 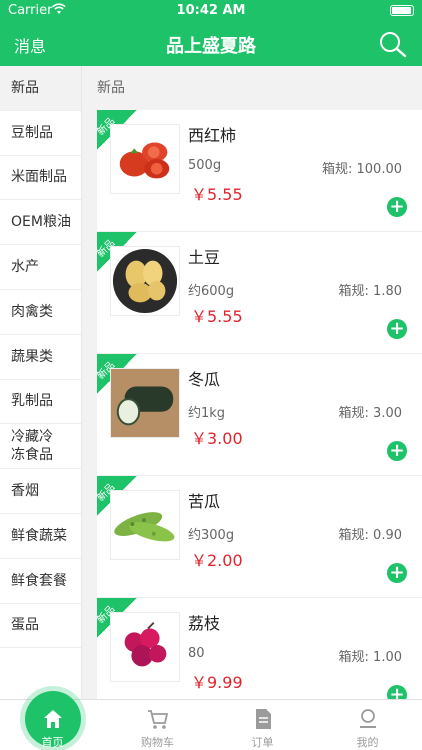 What do you see at coordinates (25, 87) in the screenshot?
I see `sidebar-item-label: 新品` at bounding box center [25, 87].